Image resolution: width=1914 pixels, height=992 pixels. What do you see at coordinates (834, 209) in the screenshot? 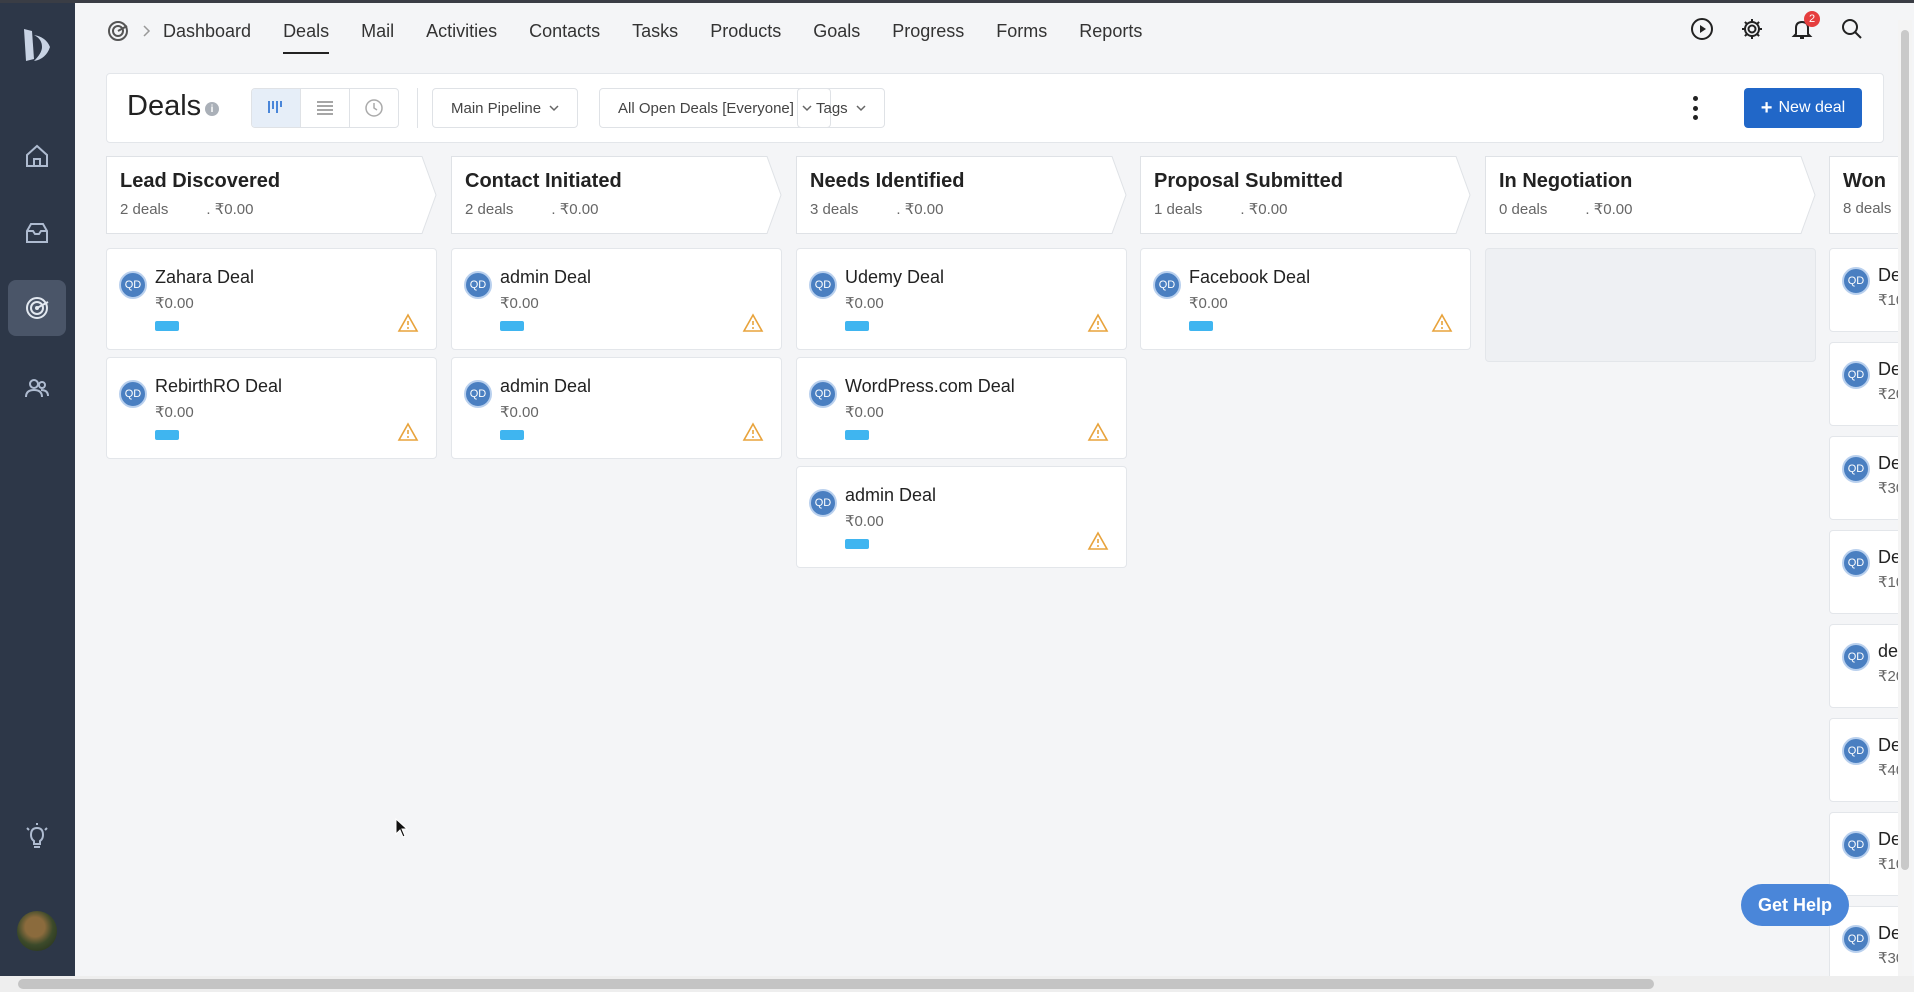
I see `stage-deal-count: 3 deals` at bounding box center [834, 209].